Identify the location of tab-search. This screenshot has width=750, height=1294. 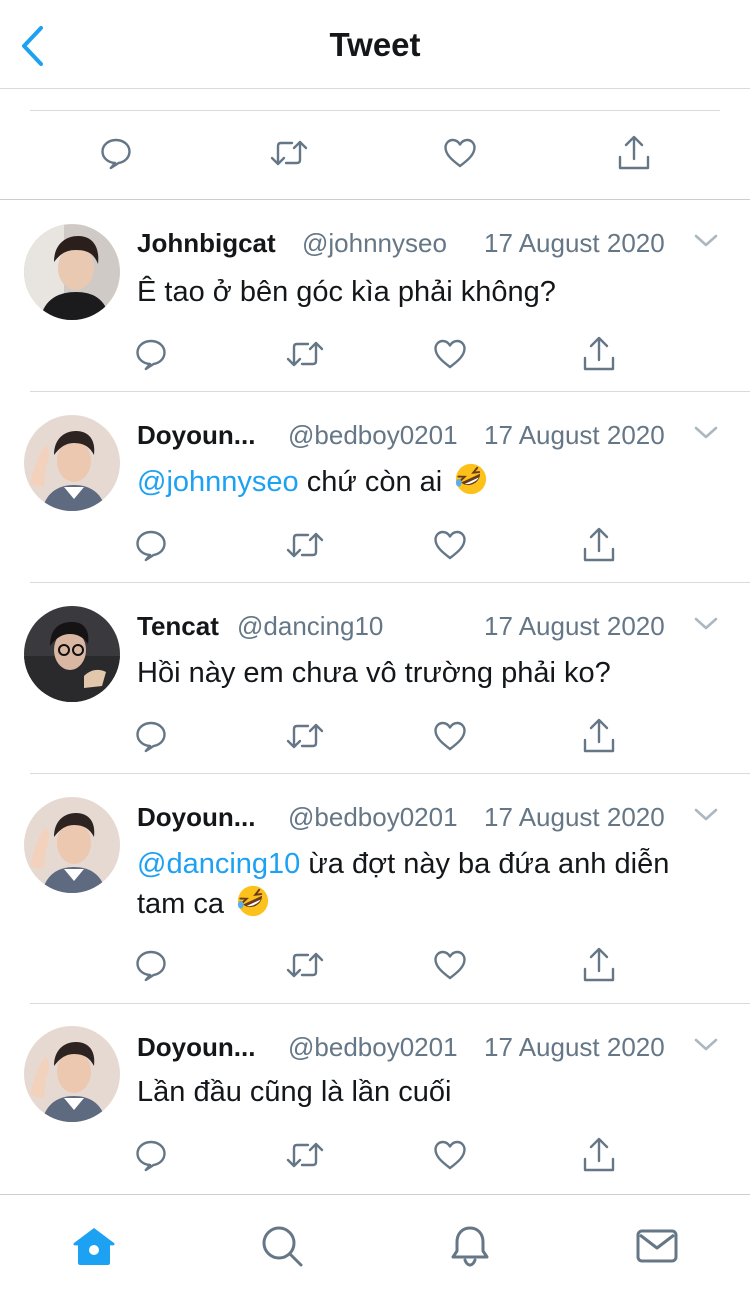
(282, 1246).